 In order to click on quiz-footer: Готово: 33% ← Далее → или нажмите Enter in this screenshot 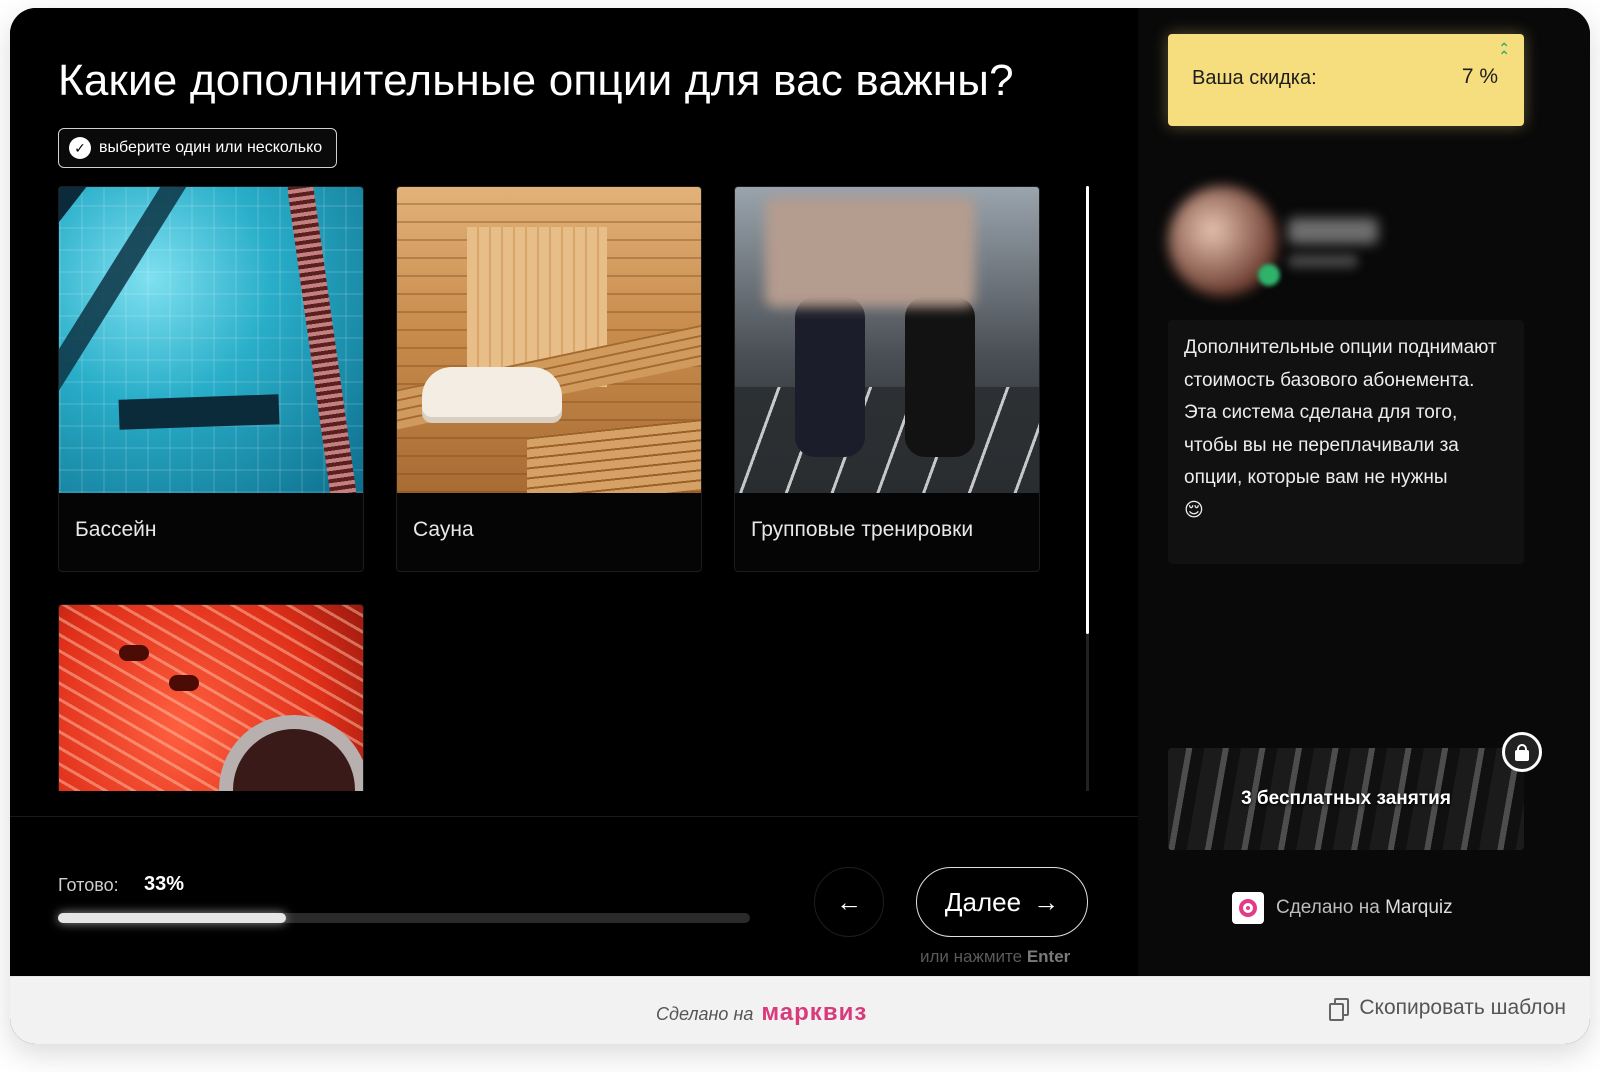, I will do `click(574, 896)`.